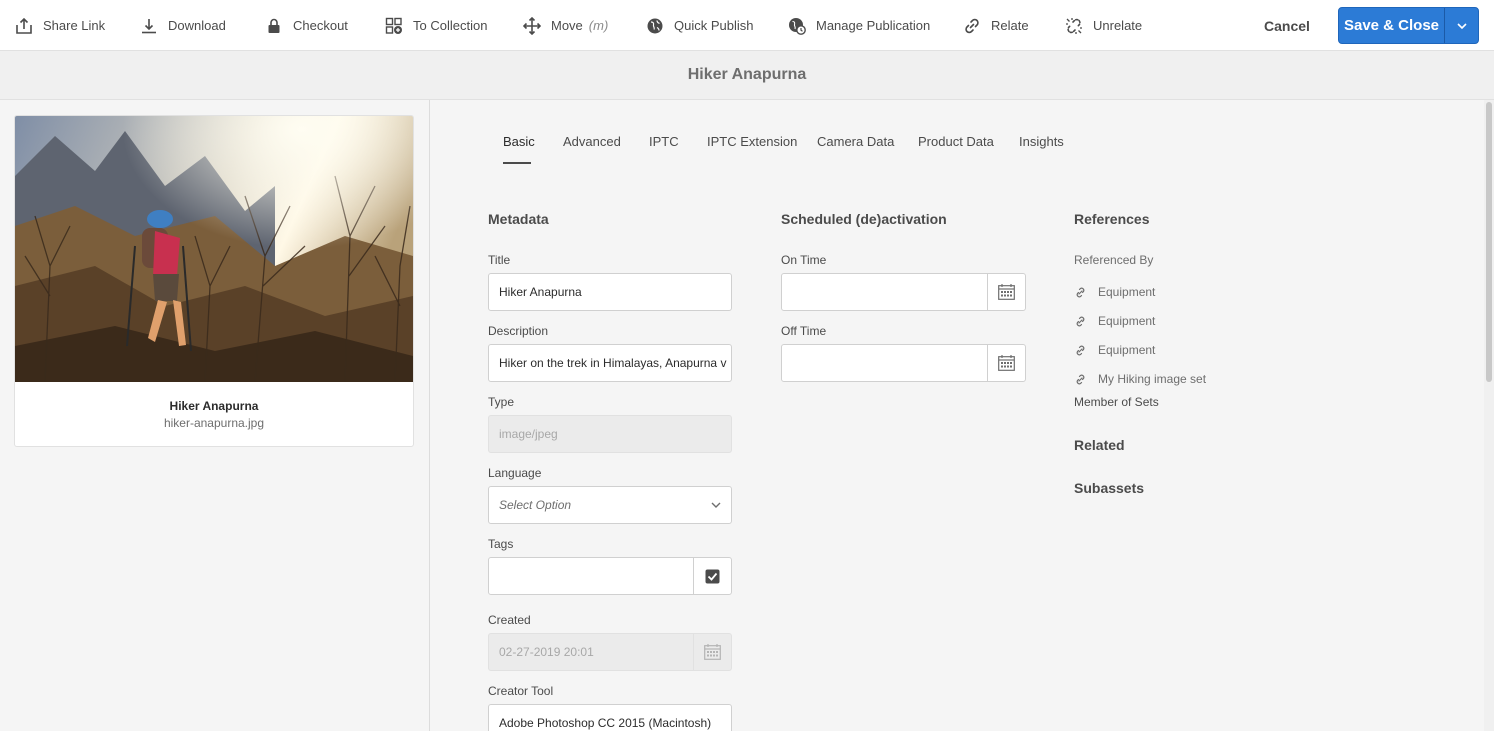  I want to click on language-select: Select Option, so click(610, 505).